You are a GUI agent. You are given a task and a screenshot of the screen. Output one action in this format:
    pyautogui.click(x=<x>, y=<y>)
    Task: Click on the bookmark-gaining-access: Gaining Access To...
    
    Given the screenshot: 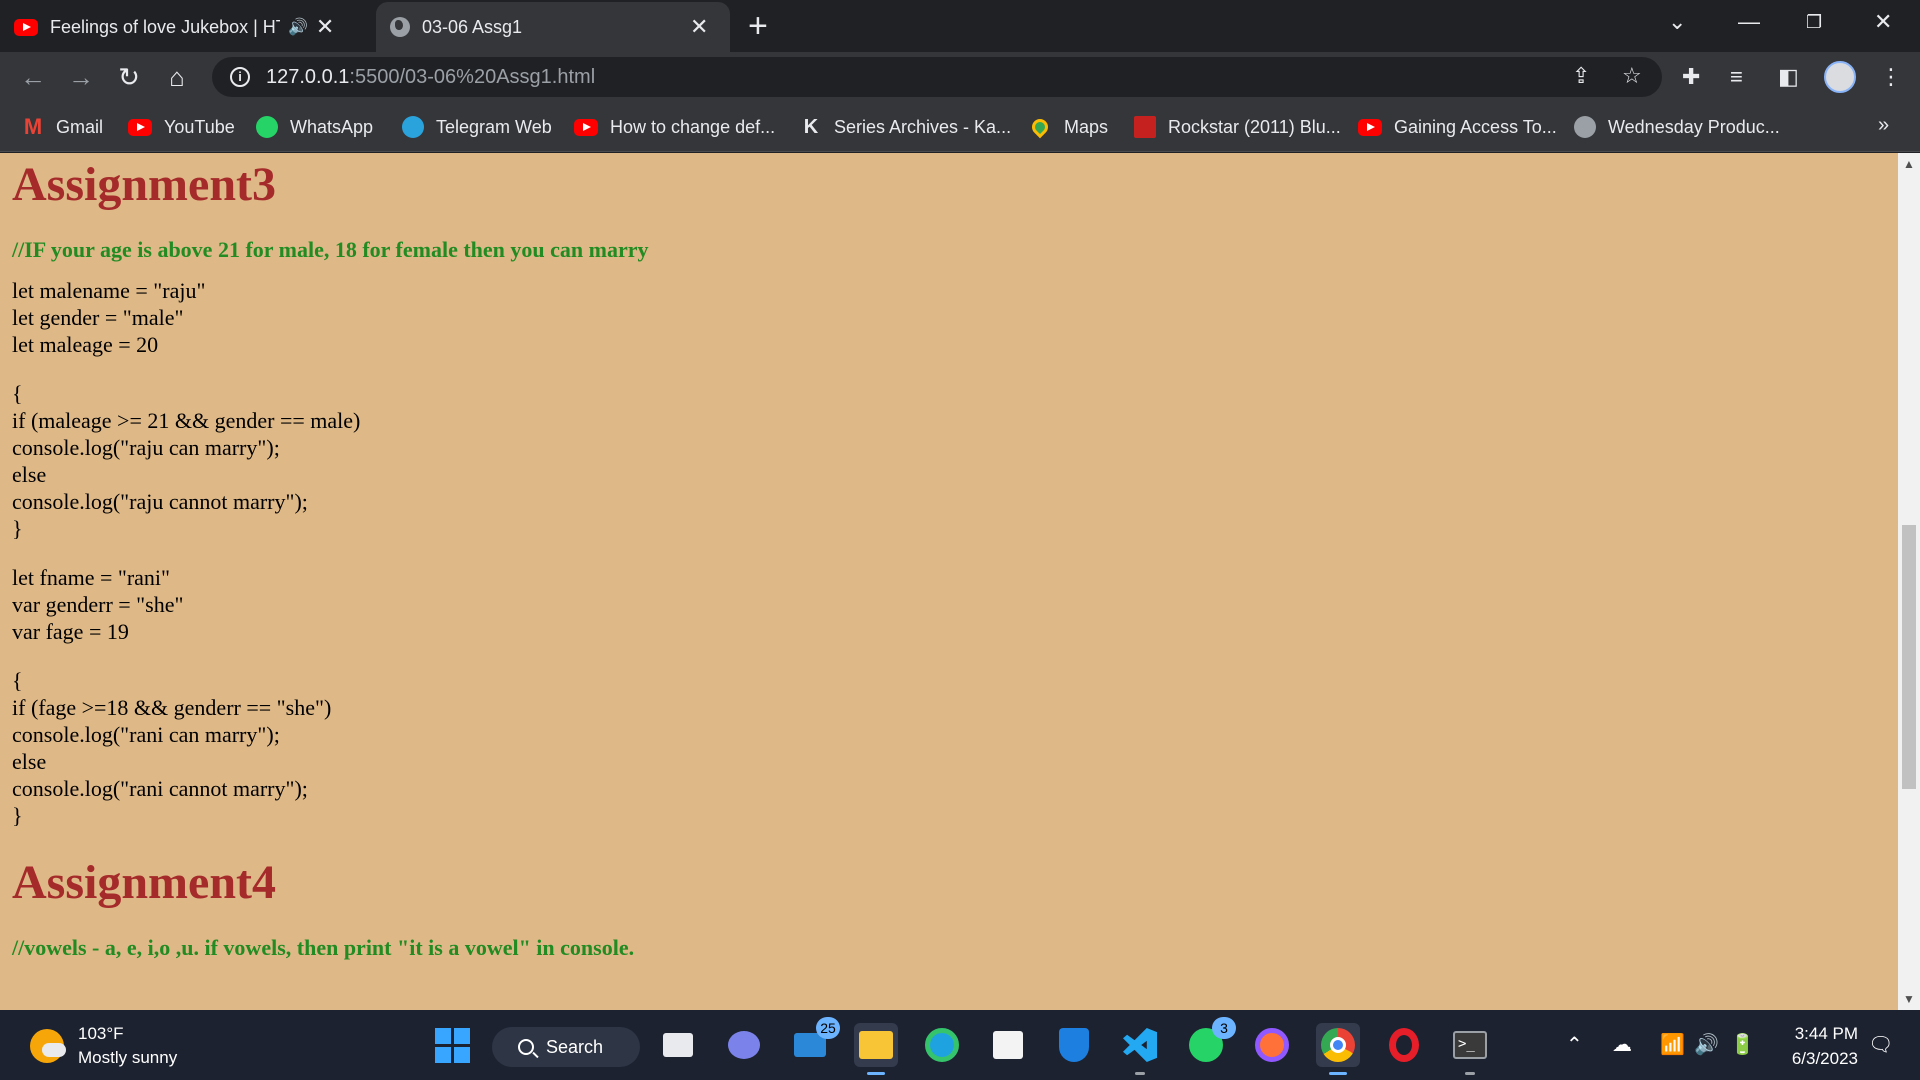 What is the action you would take?
    pyautogui.click(x=1457, y=127)
    